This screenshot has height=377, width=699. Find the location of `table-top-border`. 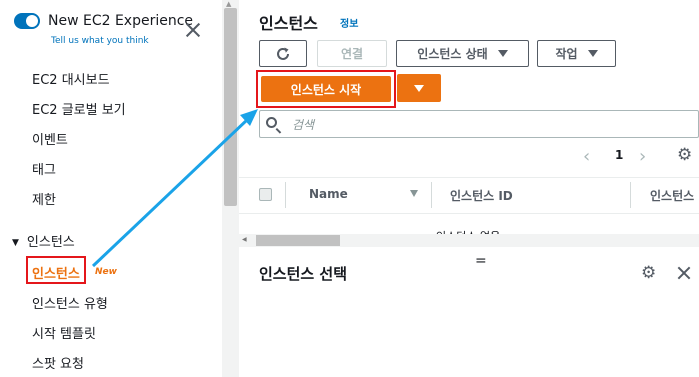

table-top-border is located at coordinates (469, 177).